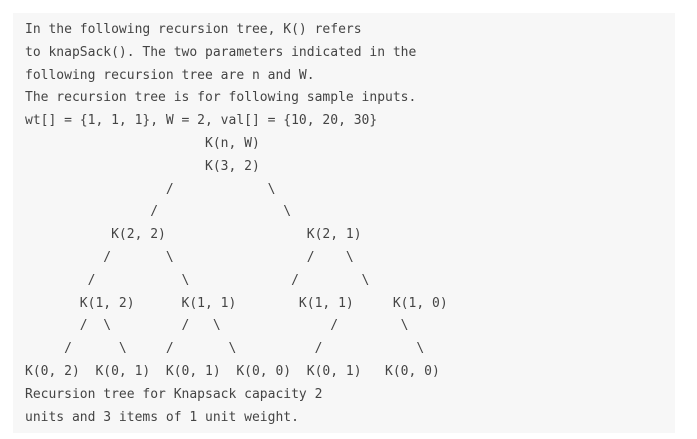  What do you see at coordinates (142, 166) in the screenshot?
I see `tree-node-root: K(3, 2)` at bounding box center [142, 166].